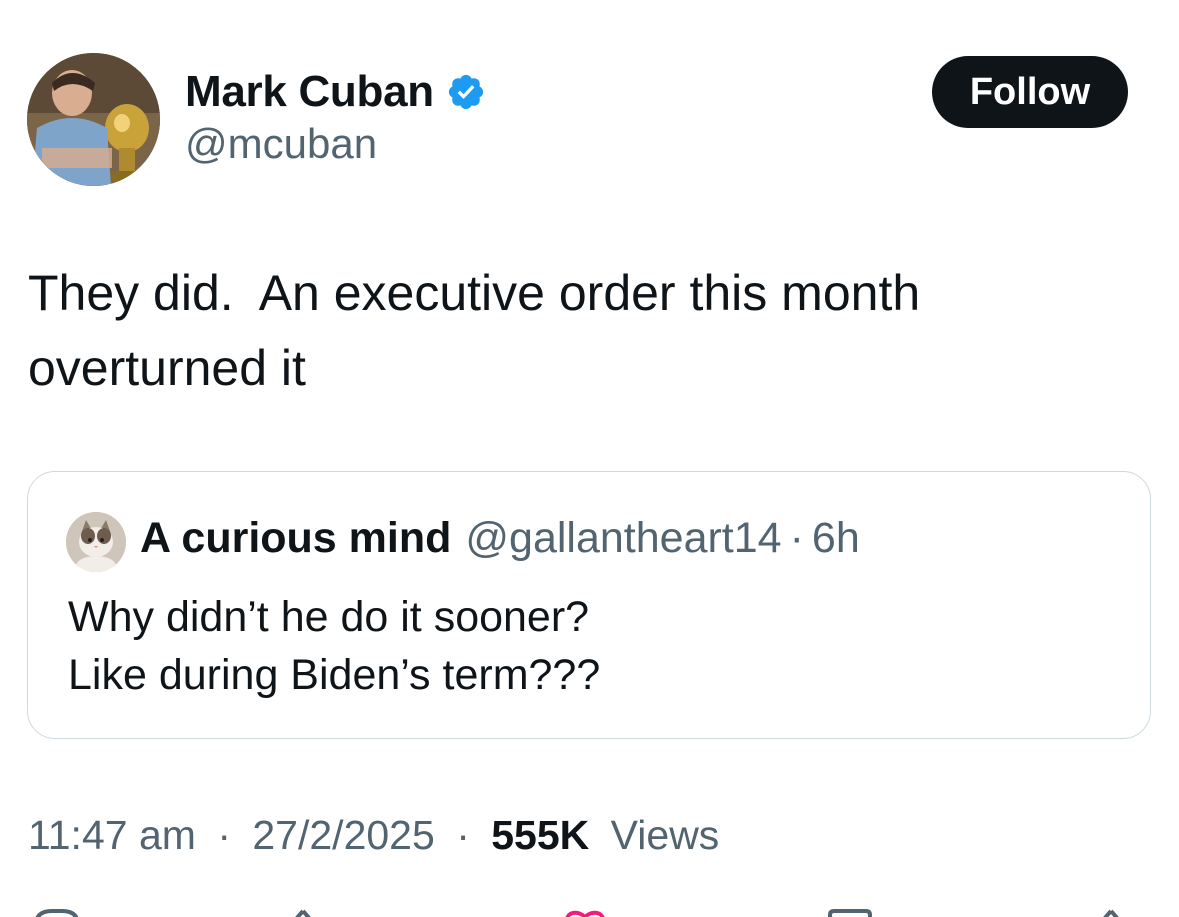 The image size is (1179, 917). I want to click on profile-photo-image, so click(93, 119).